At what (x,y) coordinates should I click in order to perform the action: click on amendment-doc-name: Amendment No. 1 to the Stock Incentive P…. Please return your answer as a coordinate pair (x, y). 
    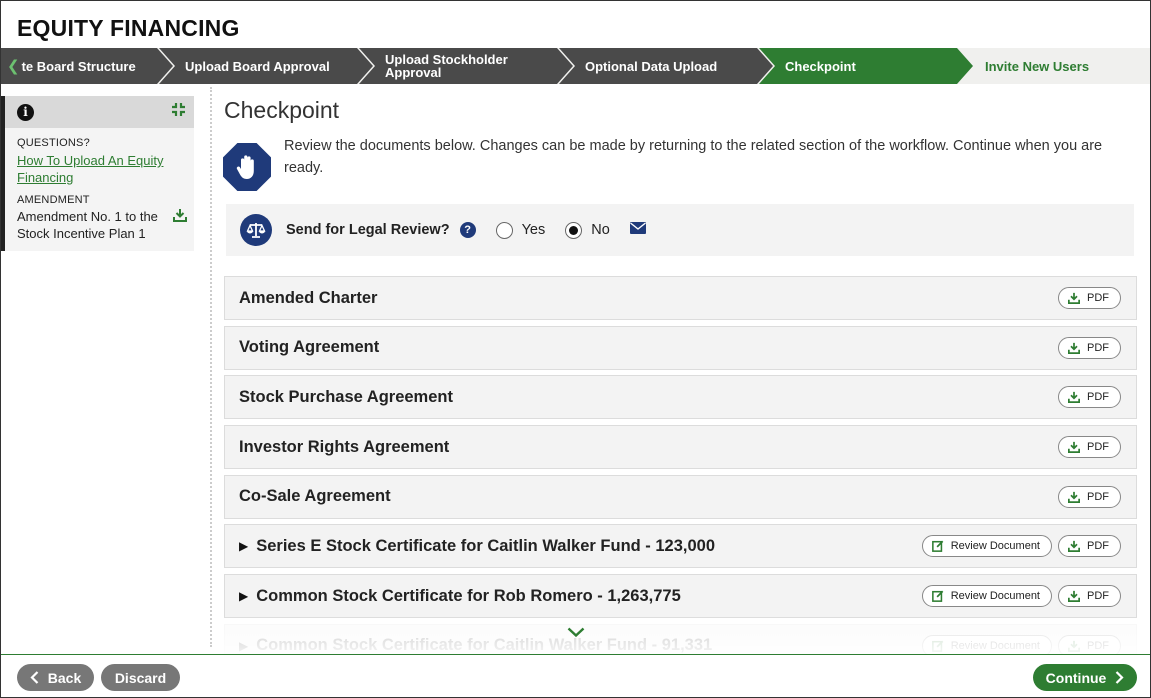
    Looking at the image, I should click on (87, 225).